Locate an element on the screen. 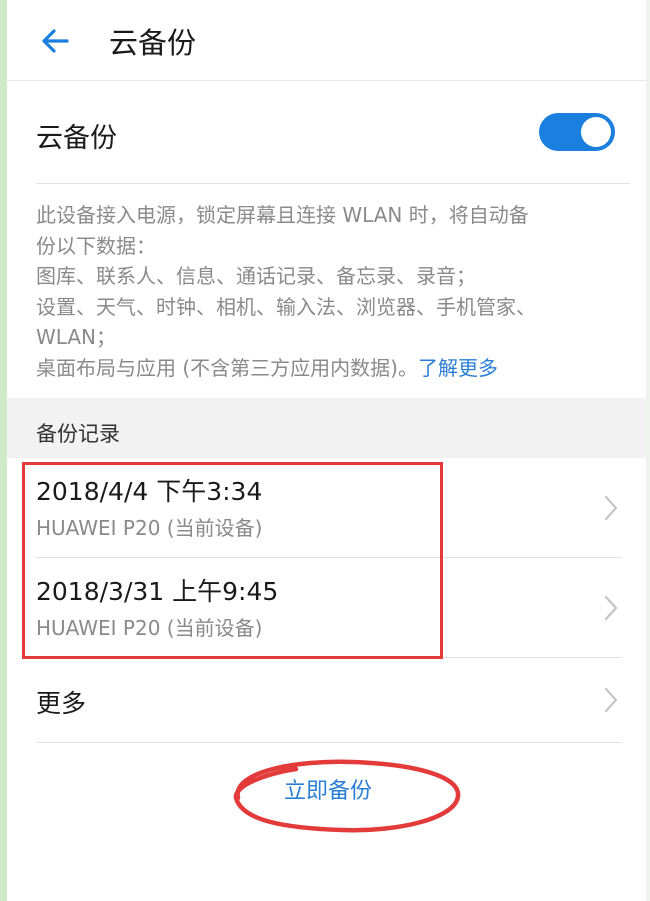 The width and height of the screenshot is (650, 901). description-line: 设置、天气、时钟、相机、输入法、浏览器、手机管家、 is located at coordinates (286, 306).